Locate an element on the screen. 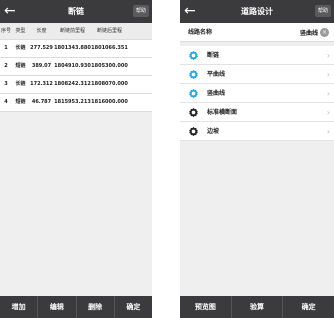  column-header-before-station: 断链前里程 is located at coordinates (72, 31).